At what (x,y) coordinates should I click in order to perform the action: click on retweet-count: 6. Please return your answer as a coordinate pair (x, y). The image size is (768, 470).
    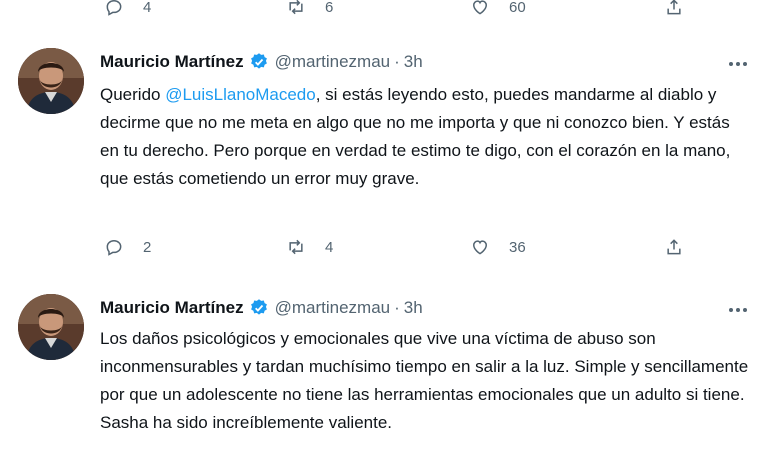
    Looking at the image, I should click on (329, 8).